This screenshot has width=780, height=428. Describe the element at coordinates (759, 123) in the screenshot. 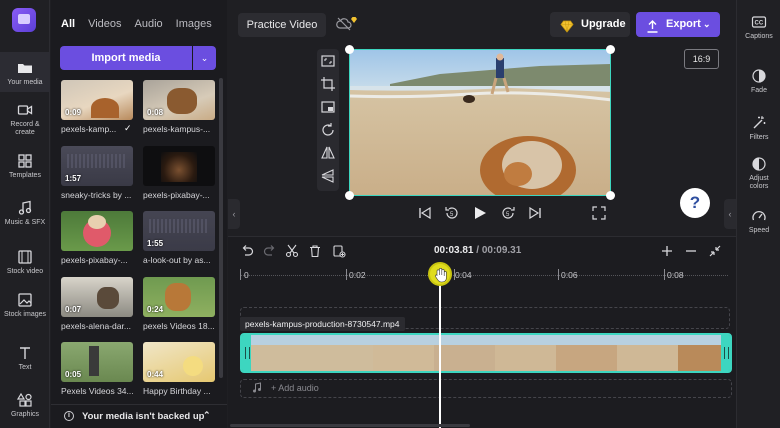

I see `filters-icon` at that location.